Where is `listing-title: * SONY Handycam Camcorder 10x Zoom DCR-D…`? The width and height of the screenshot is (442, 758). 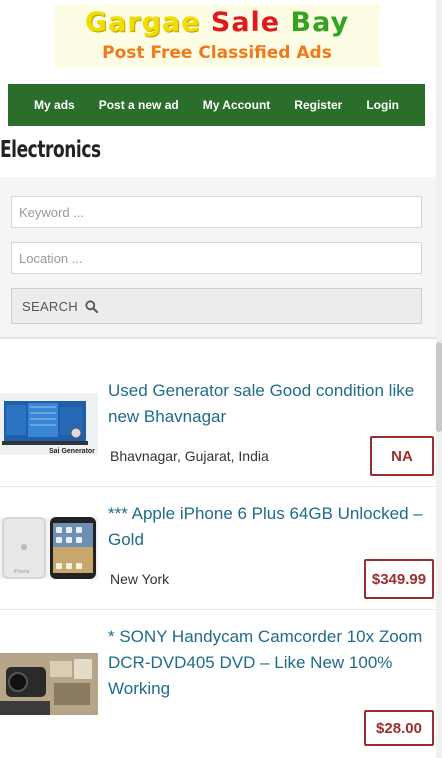
listing-title: * SONY Handycam Camcorder 10x Zoom DCR-D… is located at coordinates (272, 663).